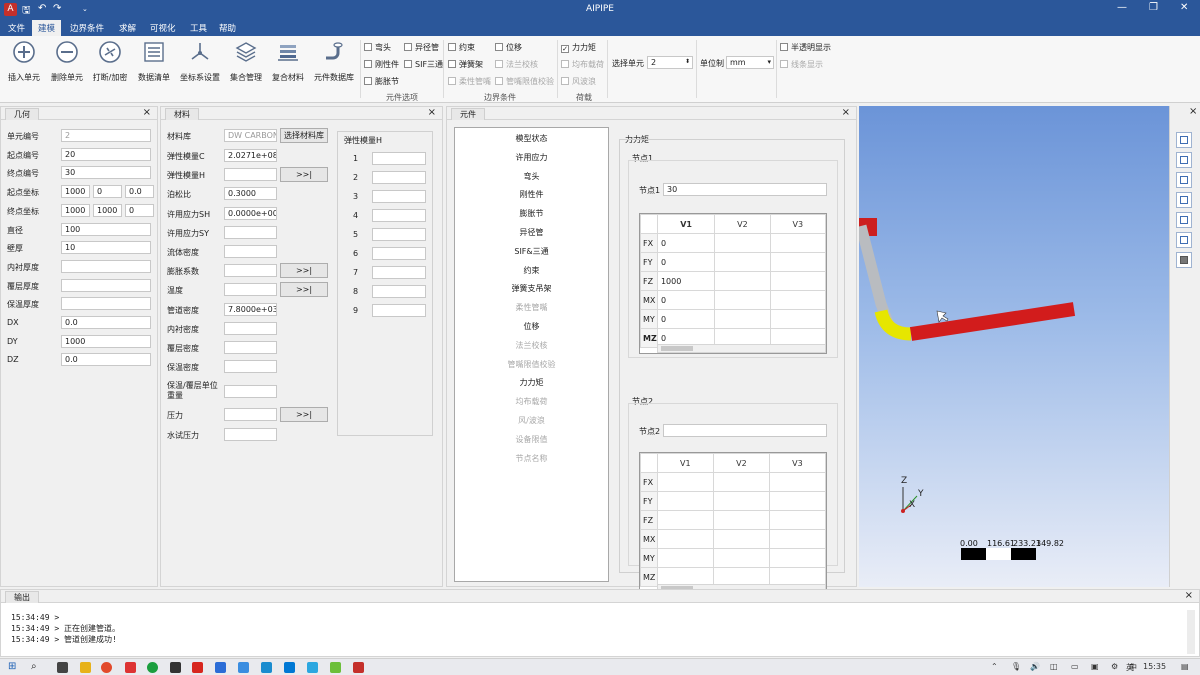 This screenshot has width=1200, height=675. I want to click on geometry-field-input: 20, so click(106, 154).